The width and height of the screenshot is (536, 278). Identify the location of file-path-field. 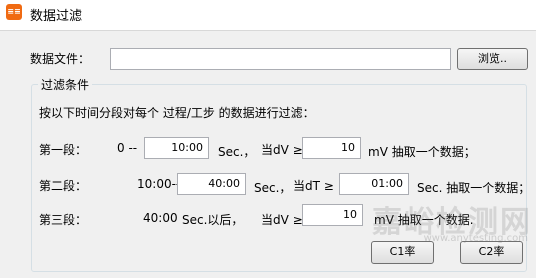
(280, 59).